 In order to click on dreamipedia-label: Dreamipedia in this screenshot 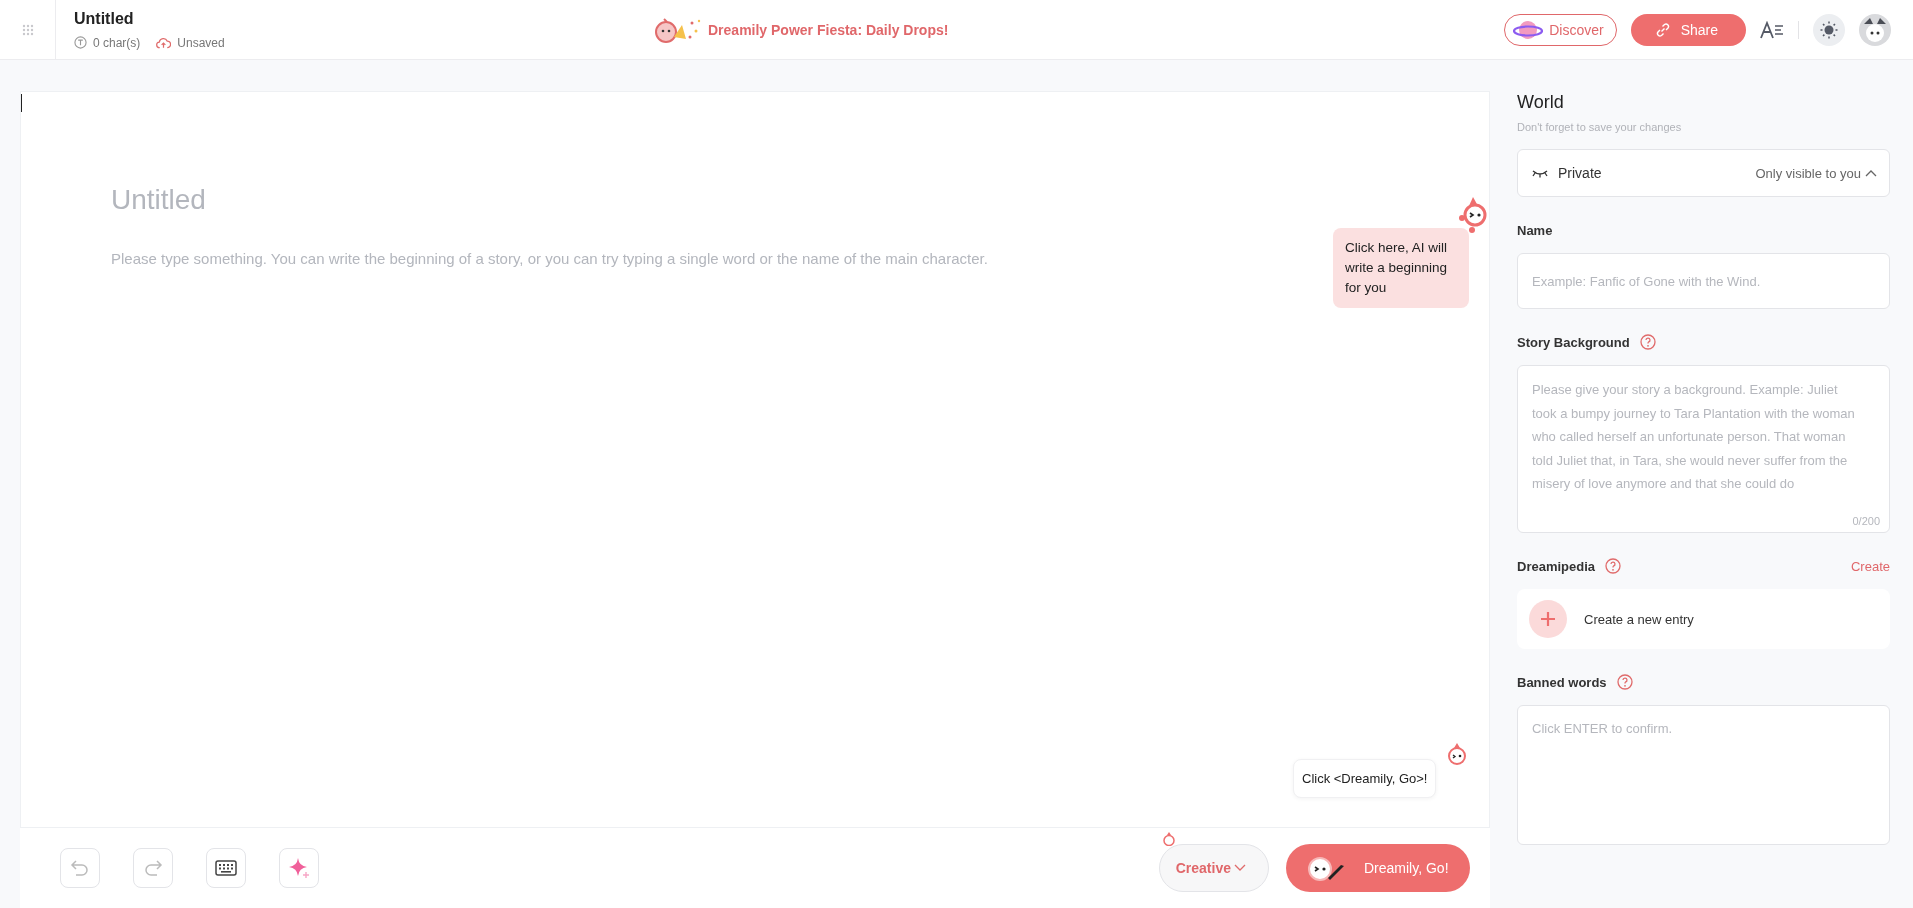, I will do `click(1556, 566)`.